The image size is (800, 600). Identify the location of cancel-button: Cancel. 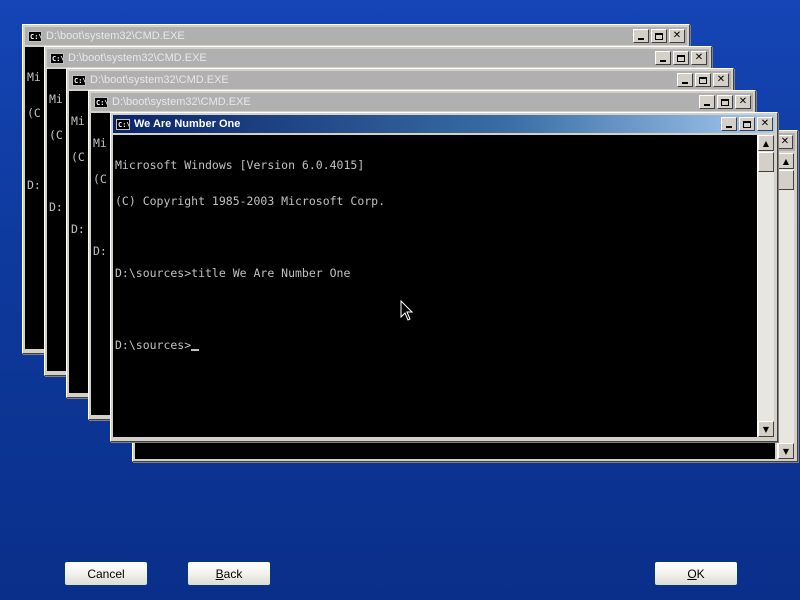
(106, 573).